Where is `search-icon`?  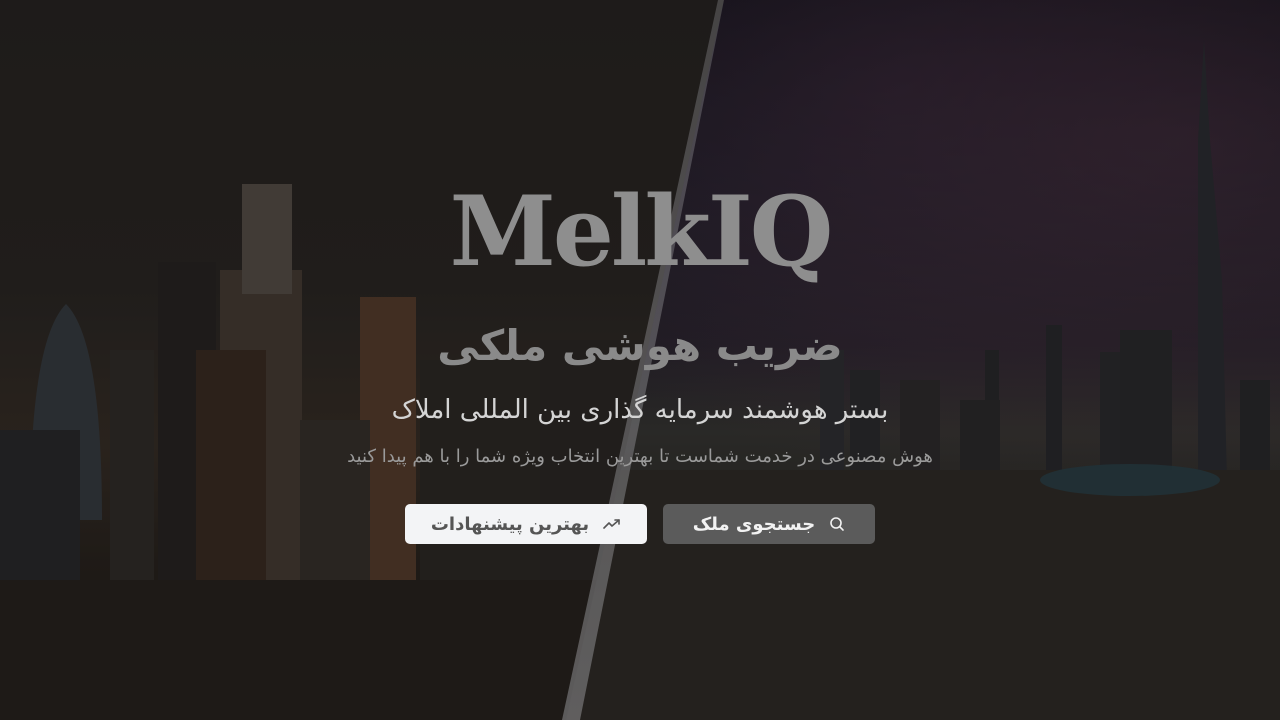
search-icon is located at coordinates (837, 524).